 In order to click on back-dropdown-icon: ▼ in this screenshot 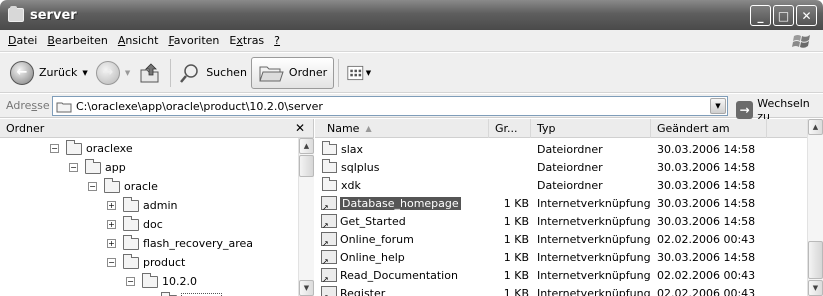, I will do `click(84, 73)`.